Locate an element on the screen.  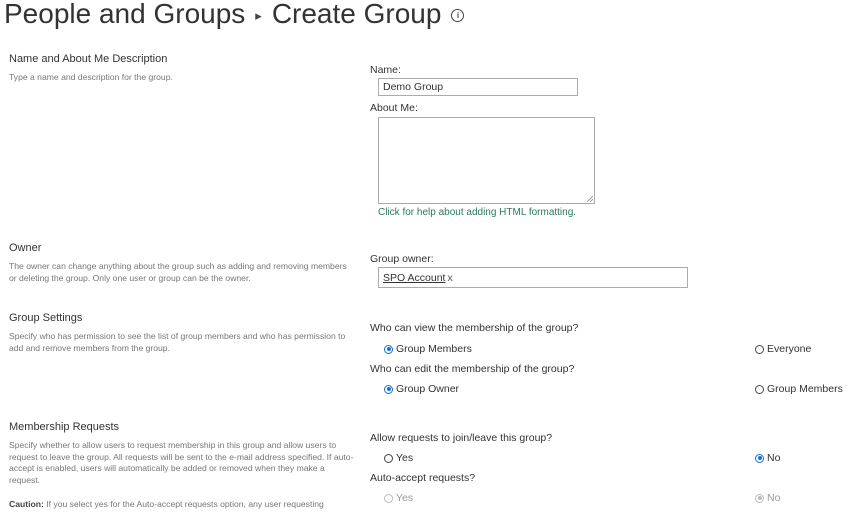
view-radio-group-members: Group Members is located at coordinates (428, 349).